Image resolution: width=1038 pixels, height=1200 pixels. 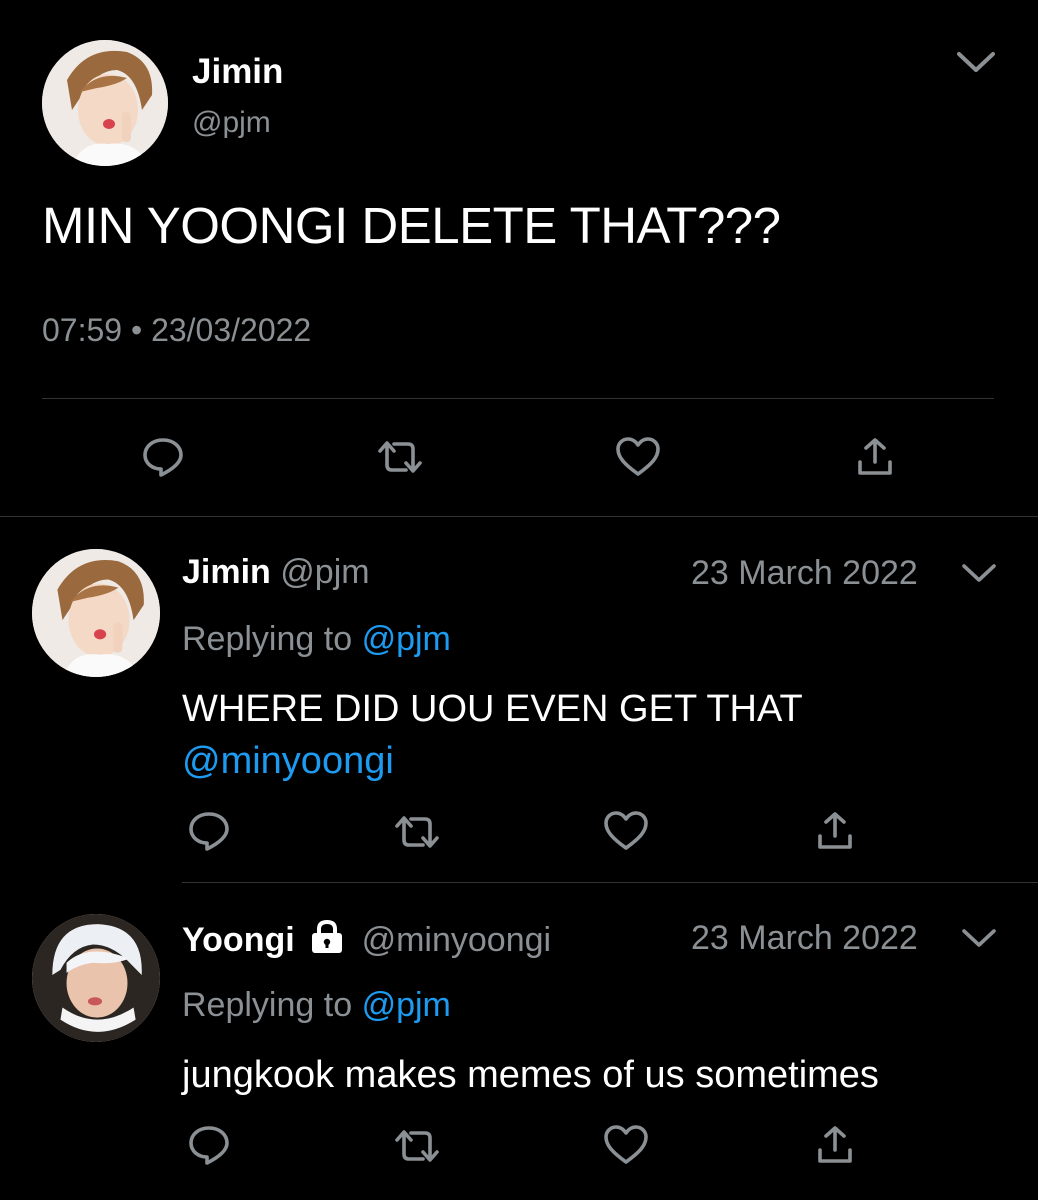 I want to click on reply-text: jungkook makes memes of us sometimes, so click(x=530, y=1075).